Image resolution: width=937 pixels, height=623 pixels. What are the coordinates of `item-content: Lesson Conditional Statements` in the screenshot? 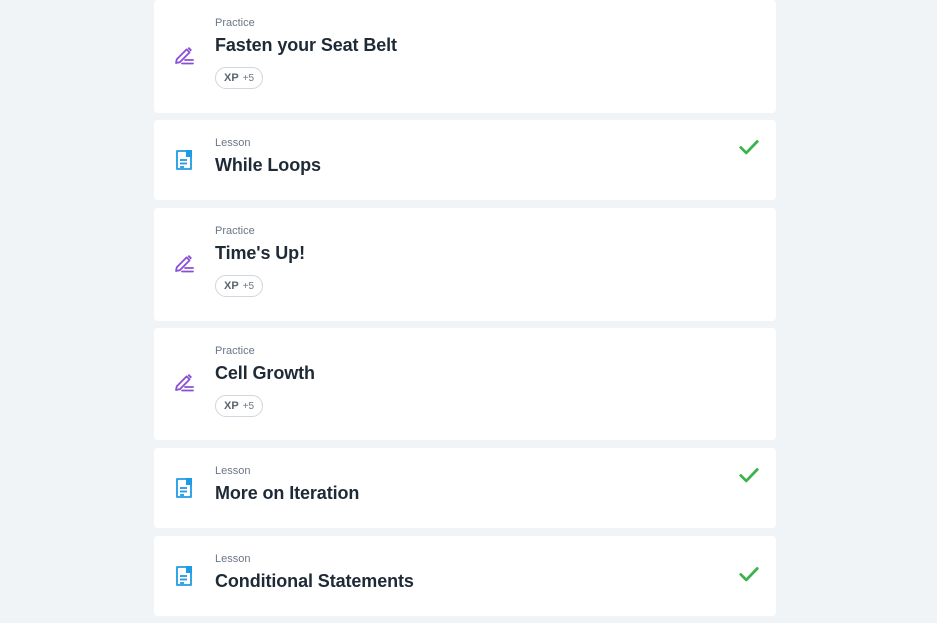 It's located at (465, 572).